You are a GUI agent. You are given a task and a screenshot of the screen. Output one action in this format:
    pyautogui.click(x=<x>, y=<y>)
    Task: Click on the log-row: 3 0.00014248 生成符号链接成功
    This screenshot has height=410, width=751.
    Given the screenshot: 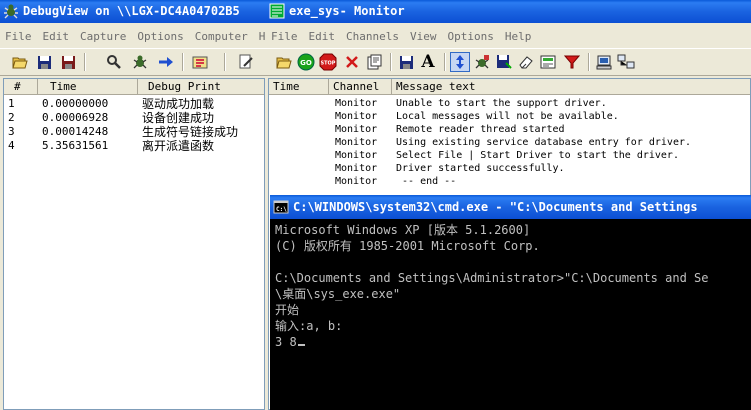 What is the action you would take?
    pyautogui.click(x=134, y=132)
    